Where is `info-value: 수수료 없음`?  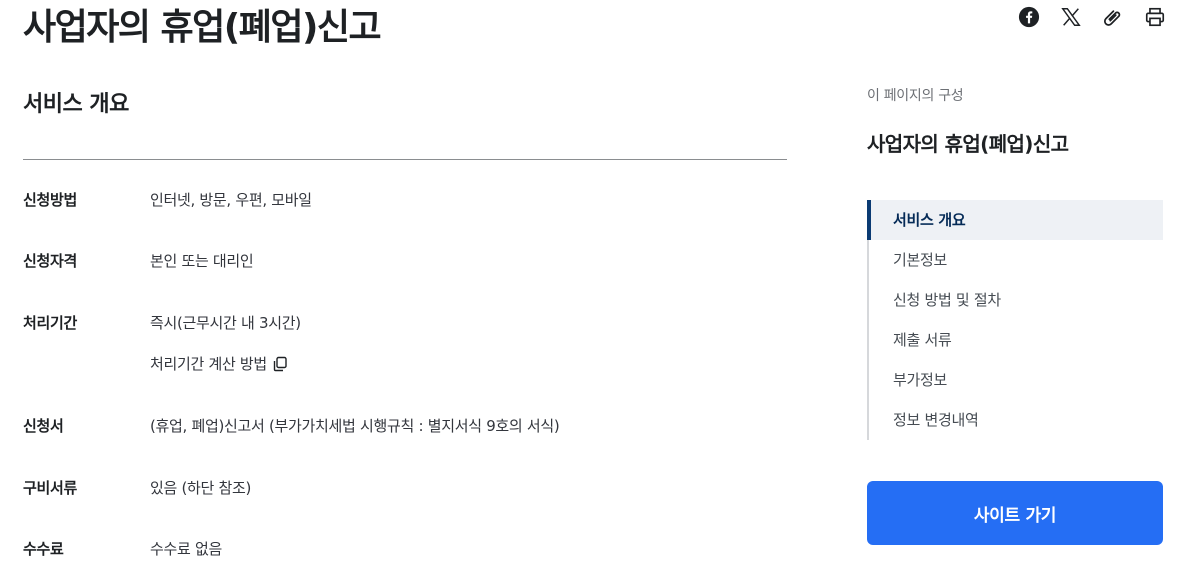 info-value: 수수료 없음 is located at coordinates (186, 549).